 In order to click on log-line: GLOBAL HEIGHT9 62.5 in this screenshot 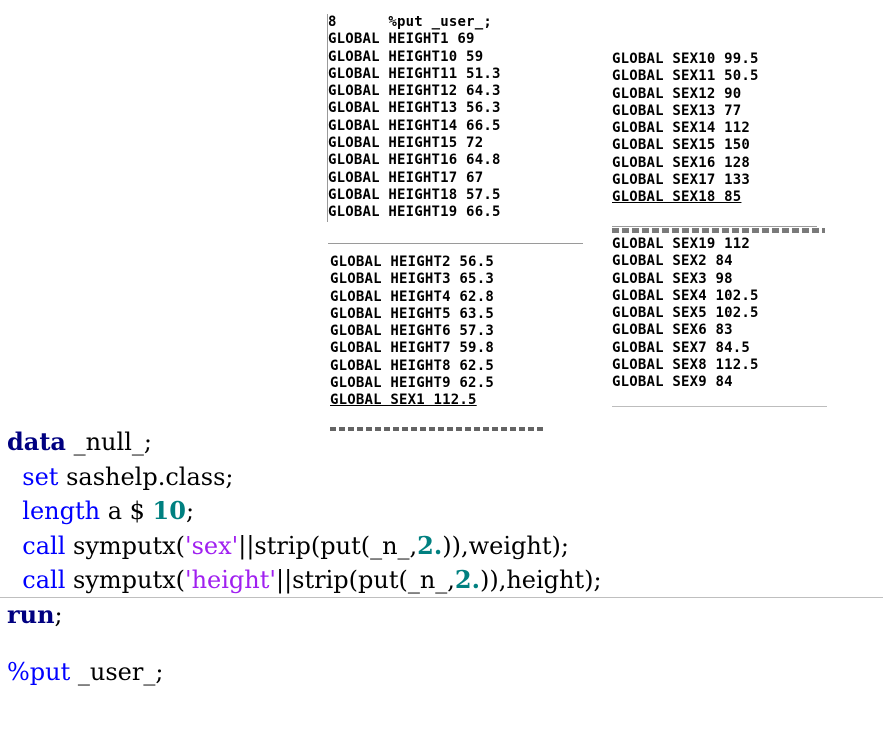, I will do `click(412, 383)`.